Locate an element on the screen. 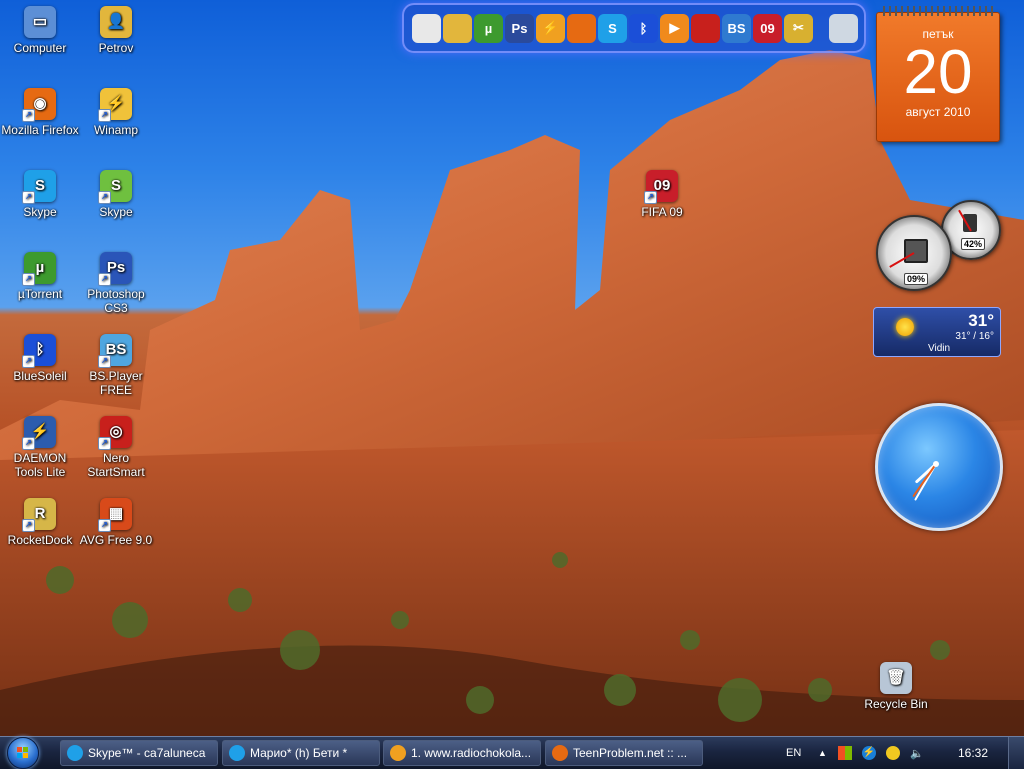 The image size is (1024, 769). windows-logo-icon is located at coordinates (23, 753).